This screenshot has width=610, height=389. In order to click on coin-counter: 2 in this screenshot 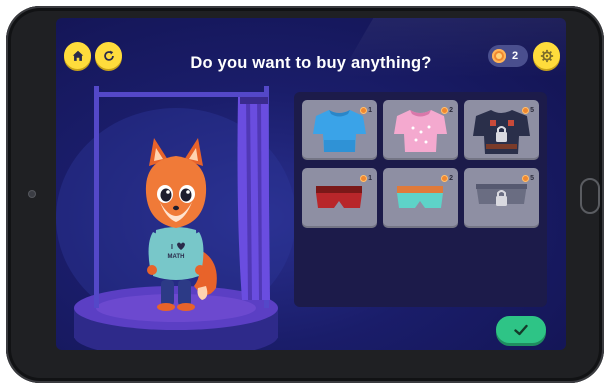, I will do `click(508, 56)`.